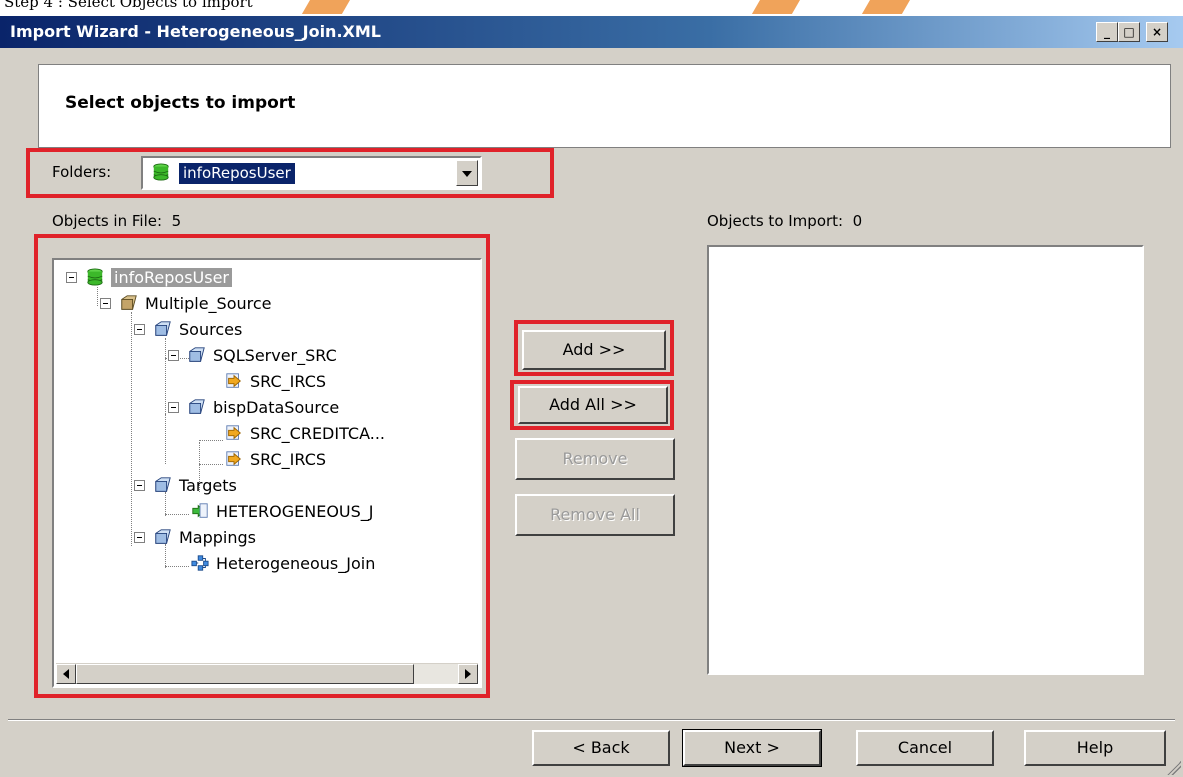 The image size is (1183, 777). Describe the element at coordinates (276, 407) in the screenshot. I see `tree-node-label: bispDataSource` at that location.